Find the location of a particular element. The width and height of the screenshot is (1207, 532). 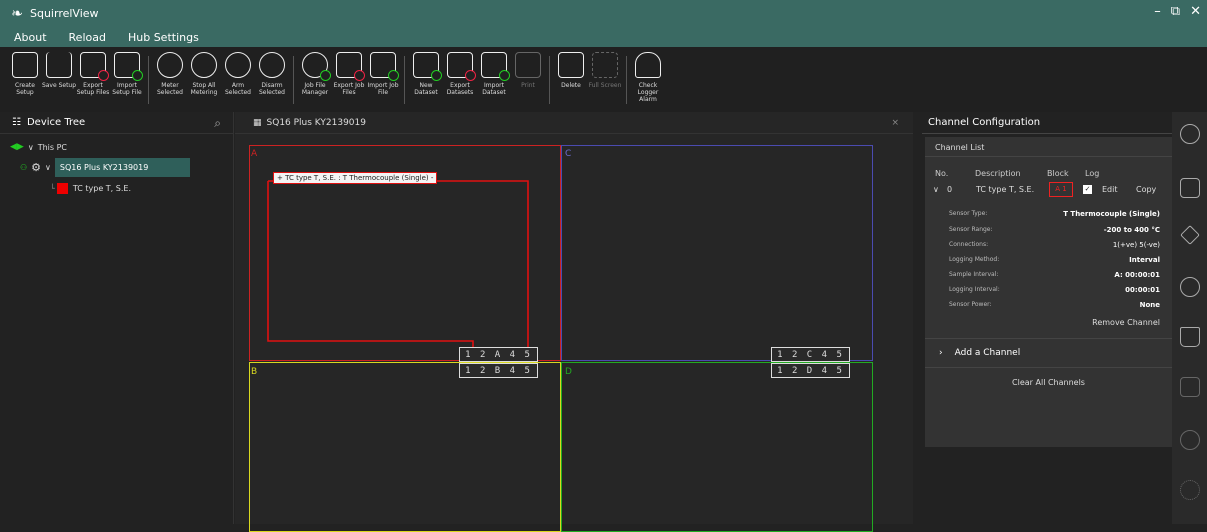

connector-block-c: 1 2 C 4 5 is located at coordinates (810, 354).